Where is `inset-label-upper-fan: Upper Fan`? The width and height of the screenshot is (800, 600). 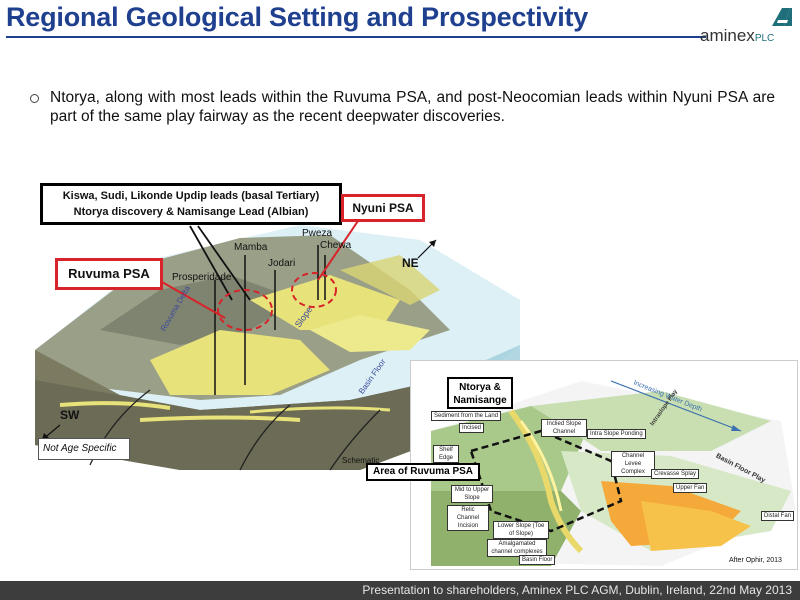
inset-label-upper-fan: Upper Fan is located at coordinates (690, 488).